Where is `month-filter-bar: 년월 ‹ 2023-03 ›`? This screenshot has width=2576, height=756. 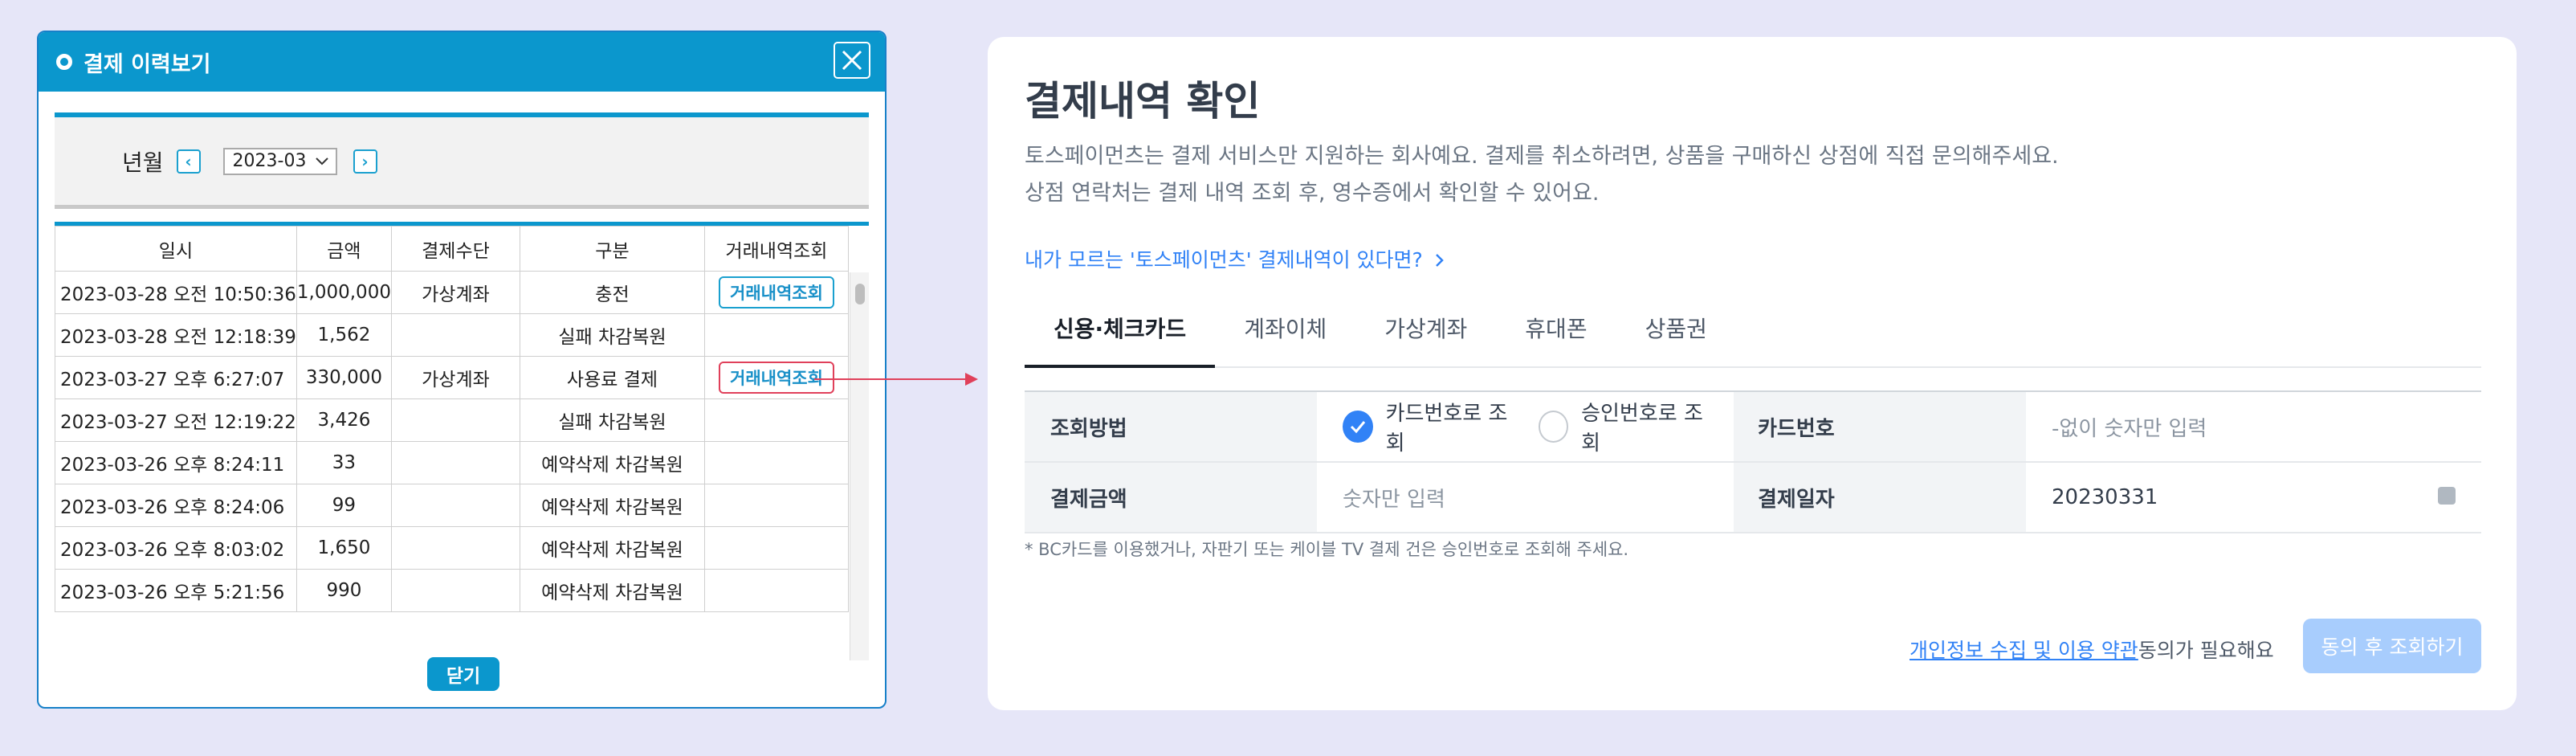
month-filter-bar: 년월 ‹ 2023-03 › is located at coordinates (462, 160).